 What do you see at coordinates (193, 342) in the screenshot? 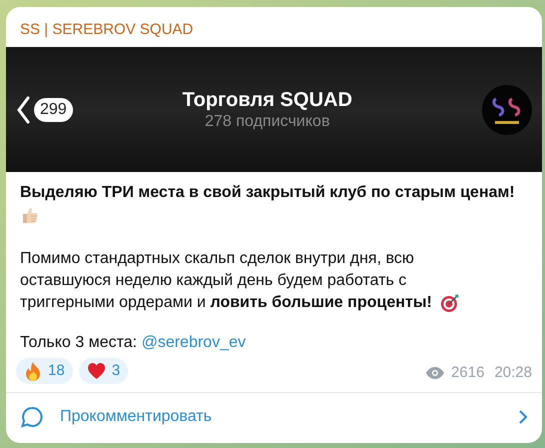
I see `username-link: @serebrov_ev` at bounding box center [193, 342].